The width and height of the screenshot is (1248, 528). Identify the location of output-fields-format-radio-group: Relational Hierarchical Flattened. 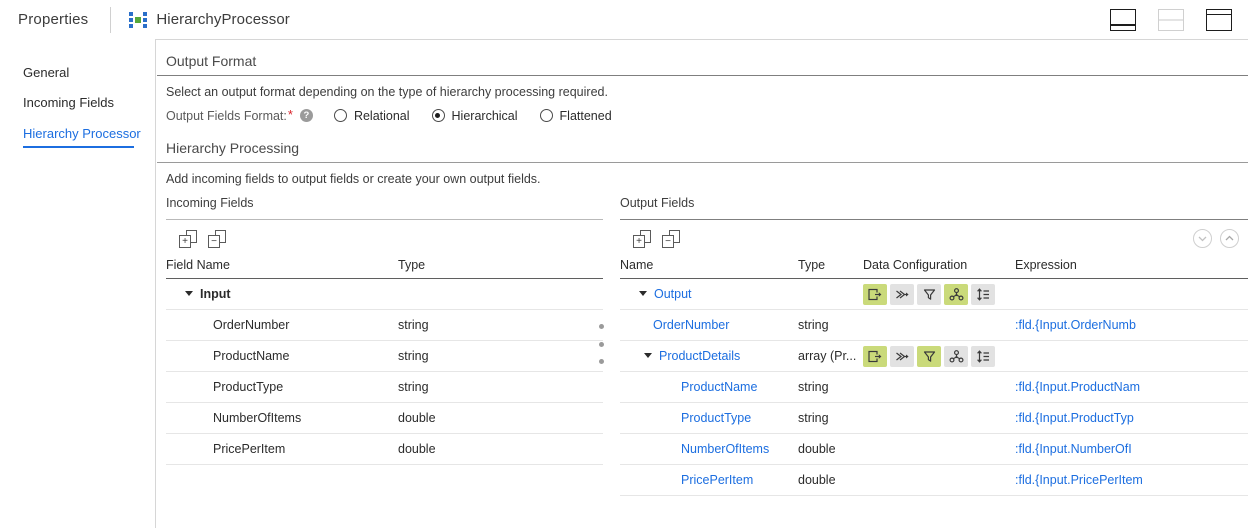
(483, 115).